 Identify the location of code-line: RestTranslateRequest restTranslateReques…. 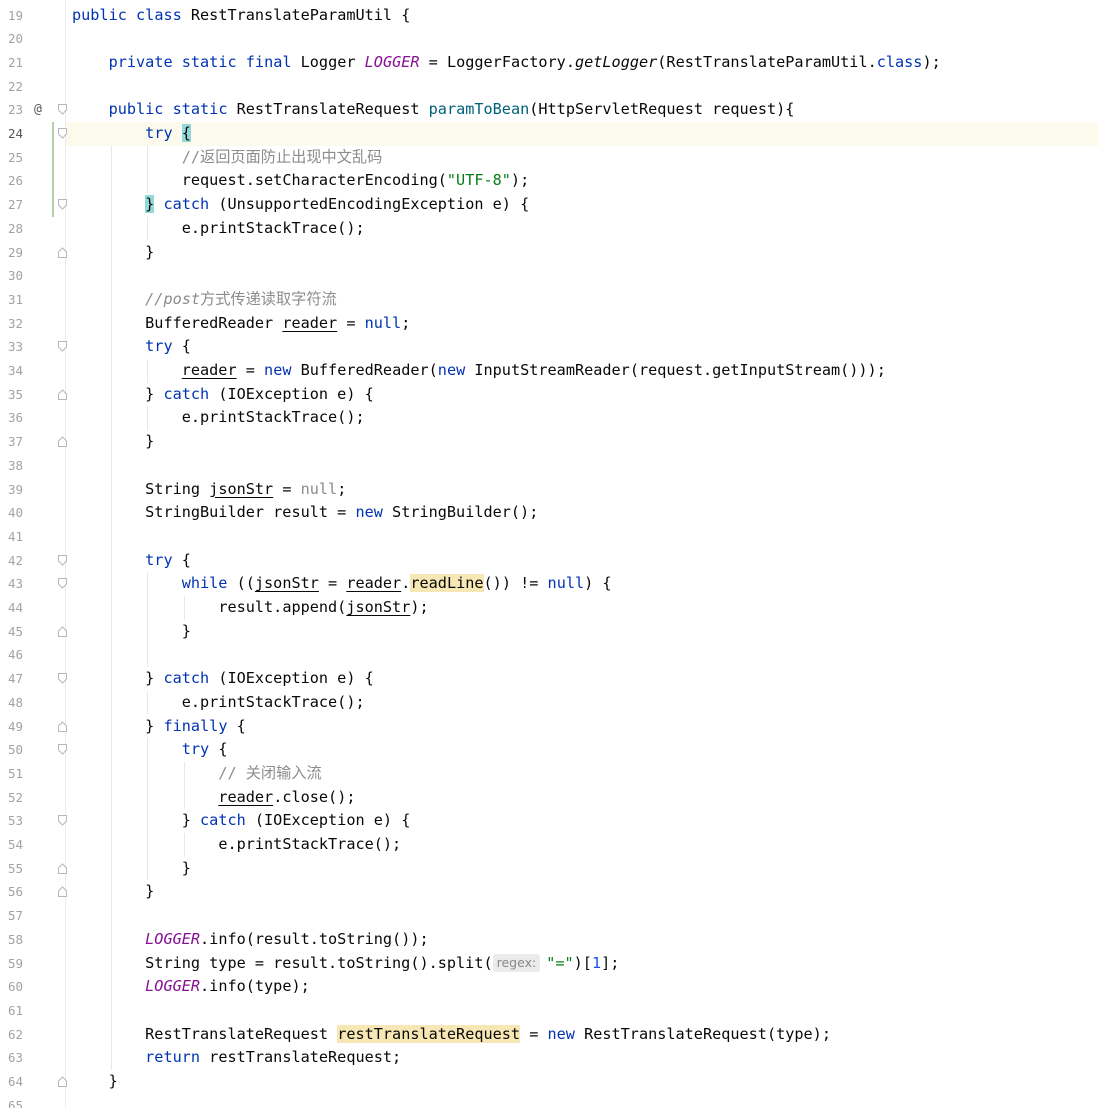
(582, 1035).